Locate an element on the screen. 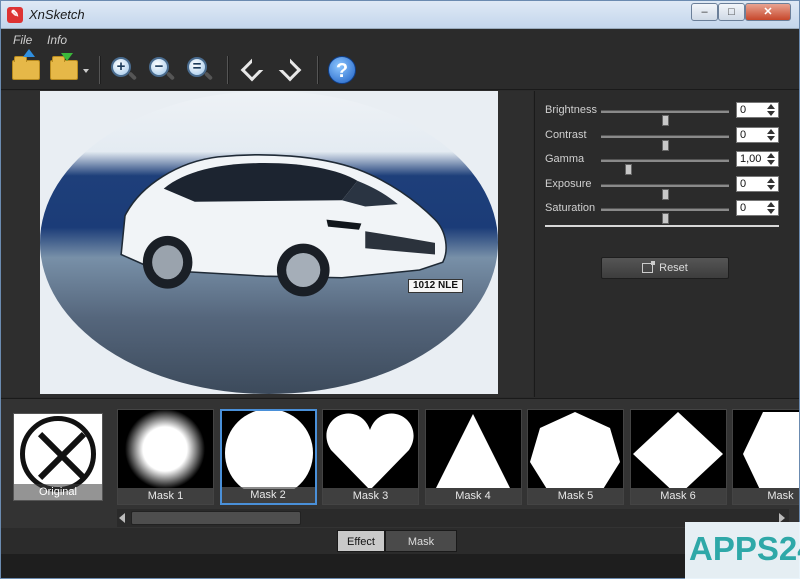 This screenshot has width=800, height=579. reset-label: Reset is located at coordinates (673, 268).